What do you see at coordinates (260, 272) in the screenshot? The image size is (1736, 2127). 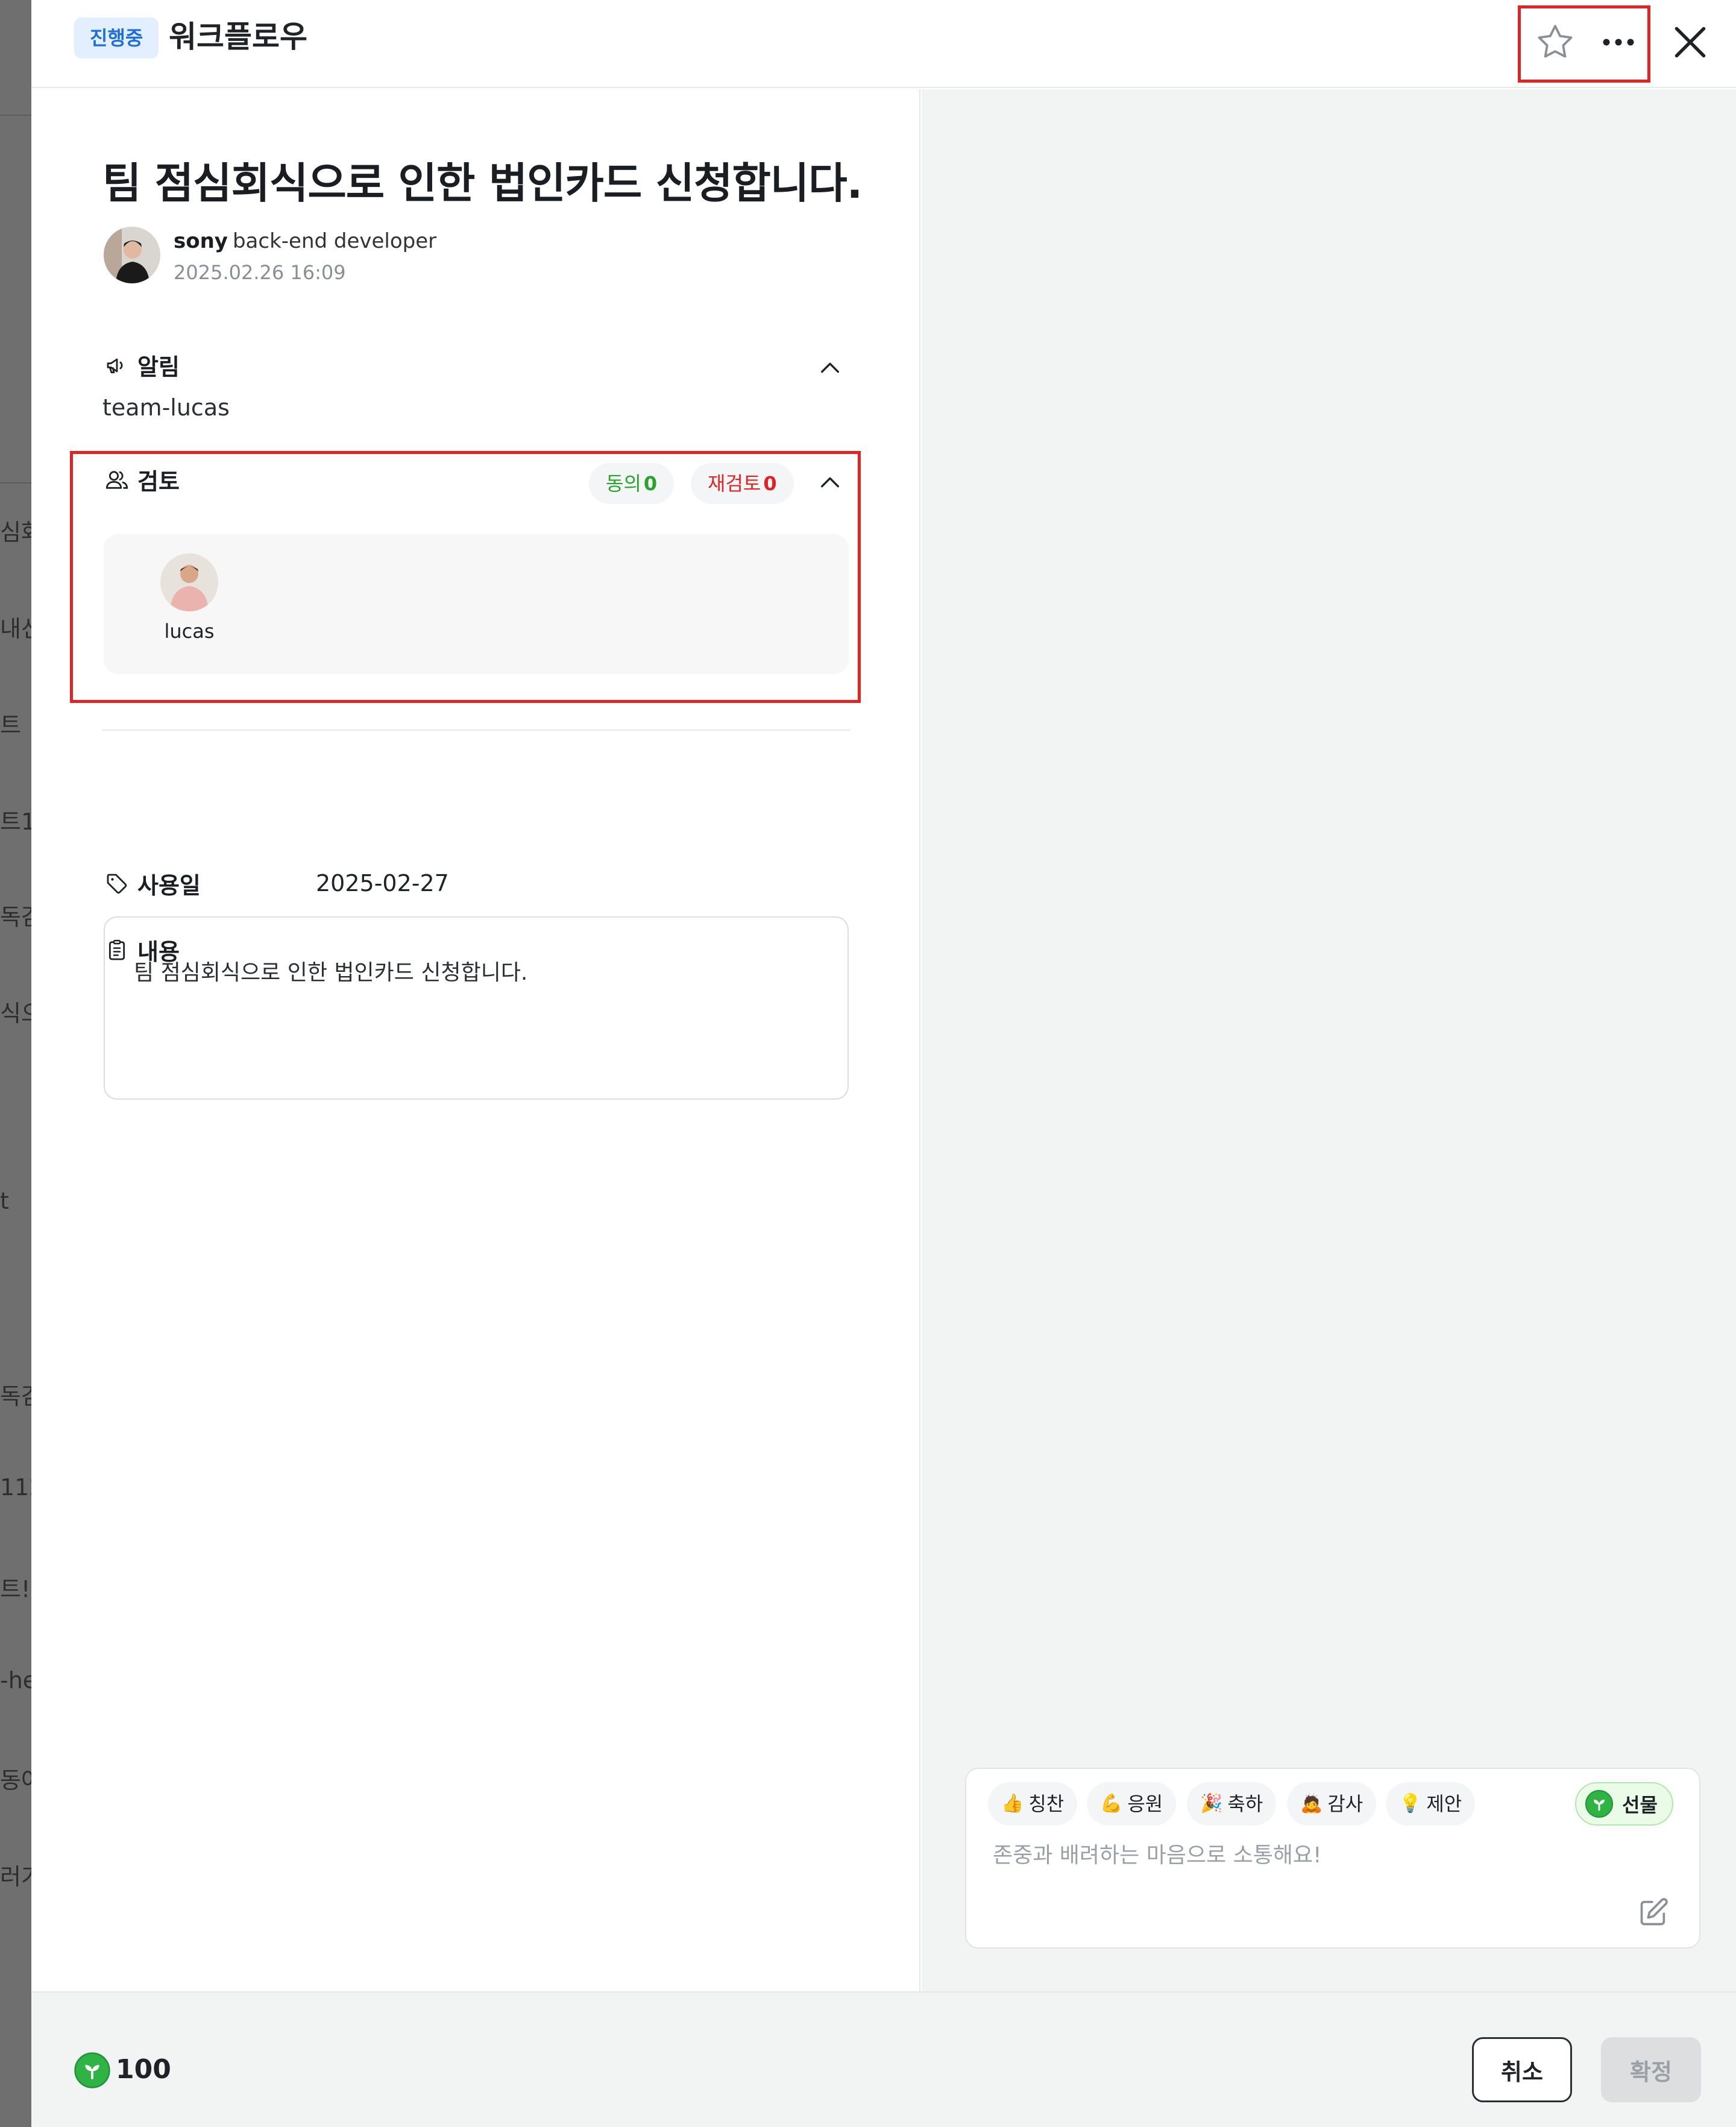 I see `author-date: 2025.02.26 16:09` at bounding box center [260, 272].